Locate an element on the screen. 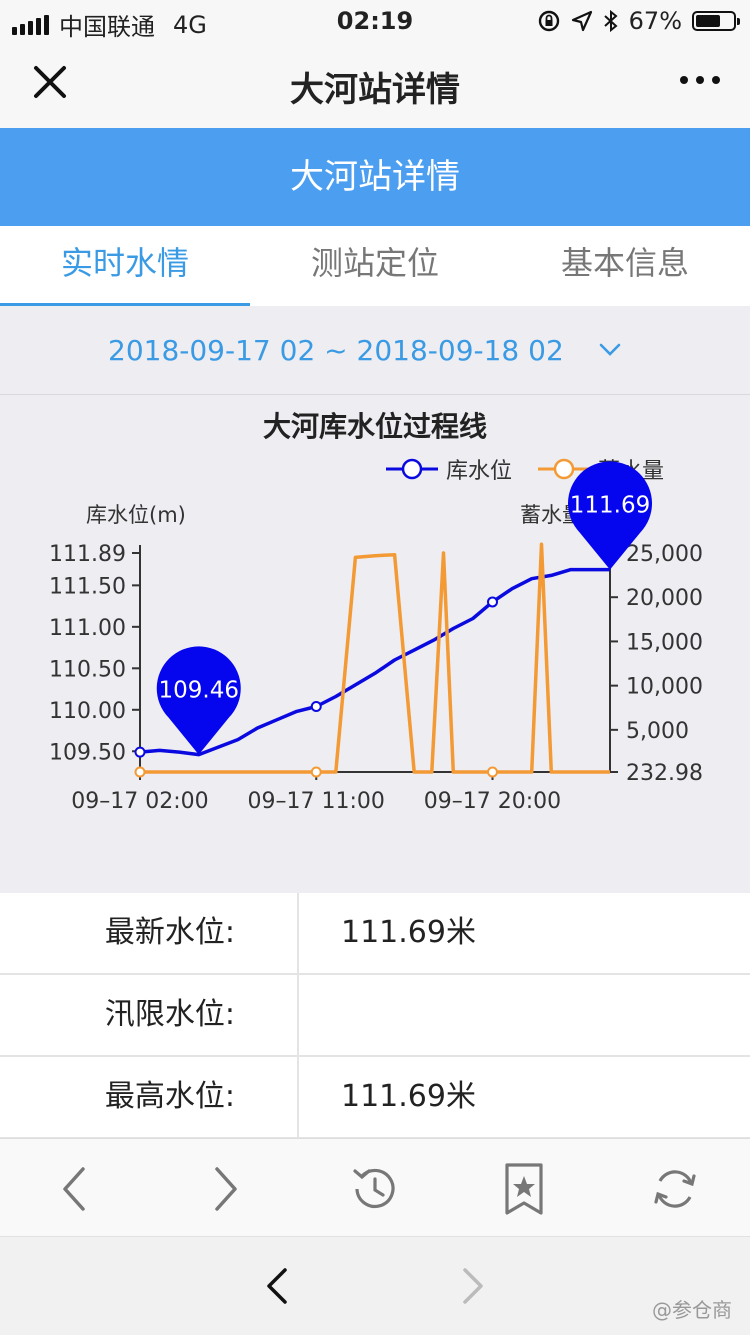  page-title: 大河站详情 is located at coordinates (375, 177).